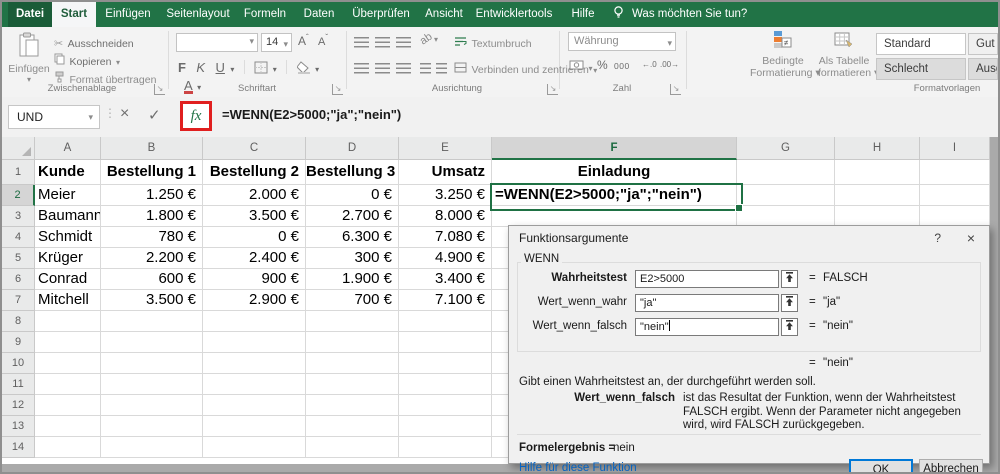  What do you see at coordinates (232, 69) in the screenshot?
I see `underline-dropdown-arrow: ▾` at bounding box center [232, 69].